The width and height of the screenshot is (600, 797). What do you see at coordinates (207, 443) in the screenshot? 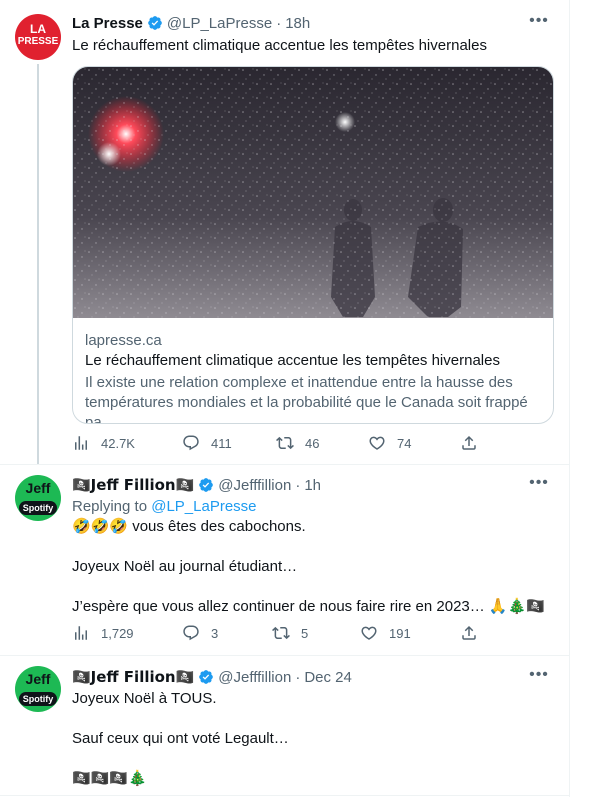
I see `reply-button: 411` at bounding box center [207, 443].